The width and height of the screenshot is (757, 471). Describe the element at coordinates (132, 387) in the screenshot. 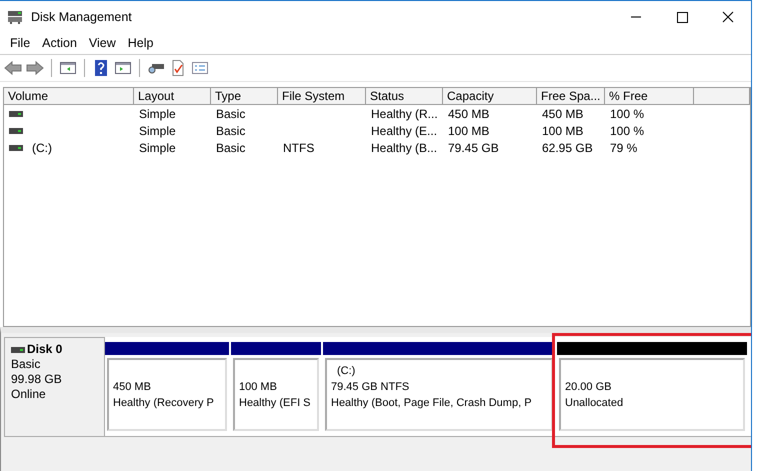

I see `partition-size: 450 MB` at that location.